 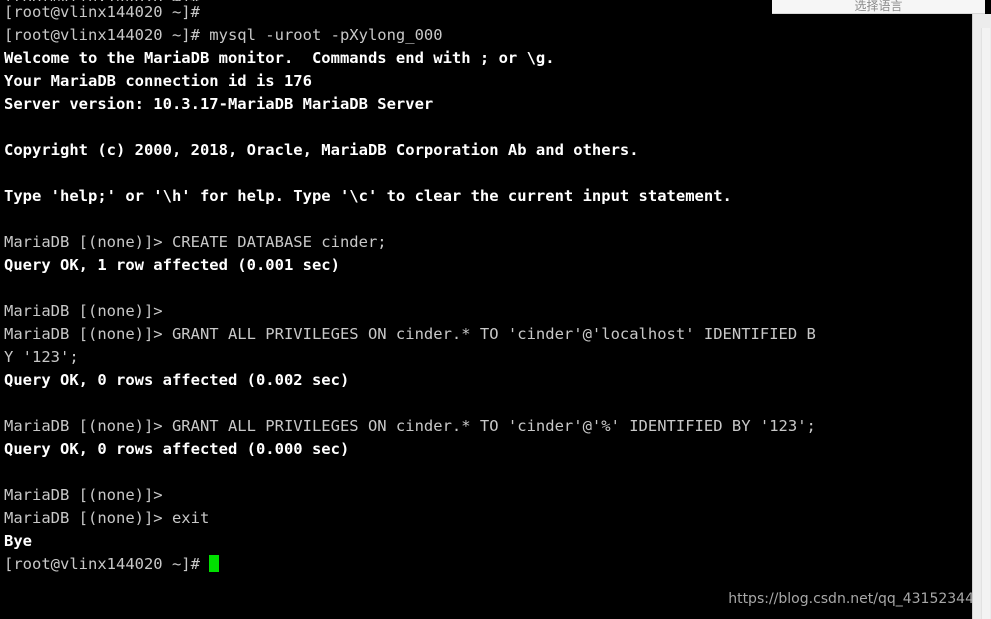 I want to click on terminal-line: Your MariaDB connection id is 176, so click(x=158, y=81).